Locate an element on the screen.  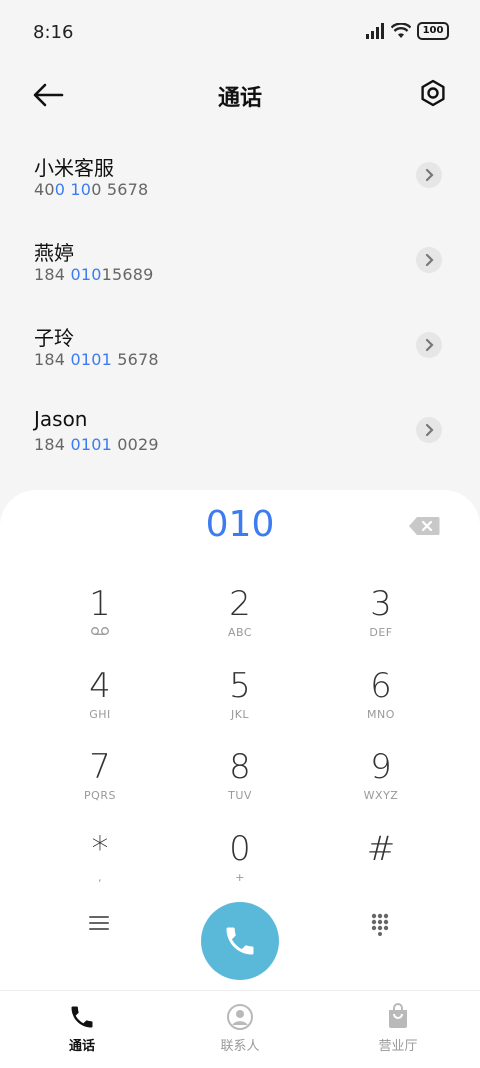
dialpad-toggle-button is located at coordinates (380, 924).